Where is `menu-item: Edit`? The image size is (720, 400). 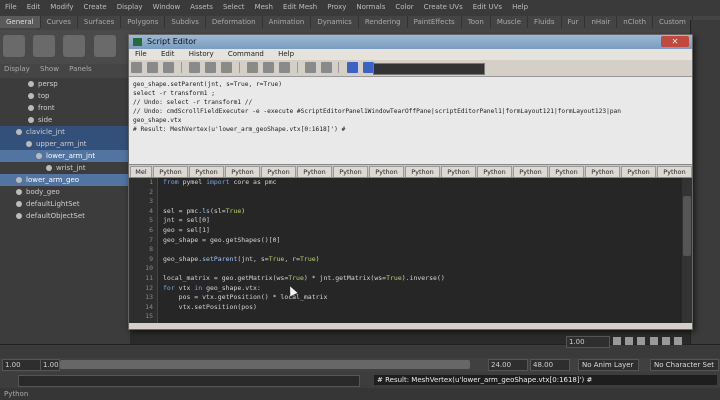 menu-item: Edit is located at coordinates (34, 5).